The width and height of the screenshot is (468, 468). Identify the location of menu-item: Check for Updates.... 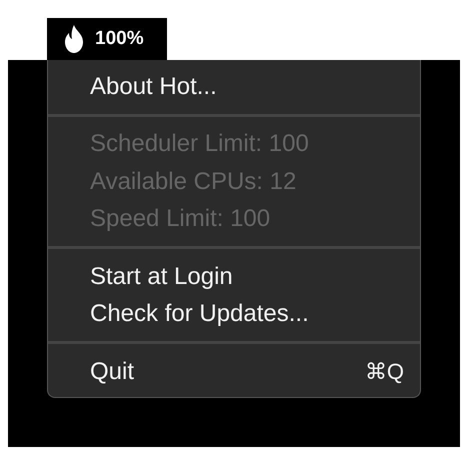
(234, 314).